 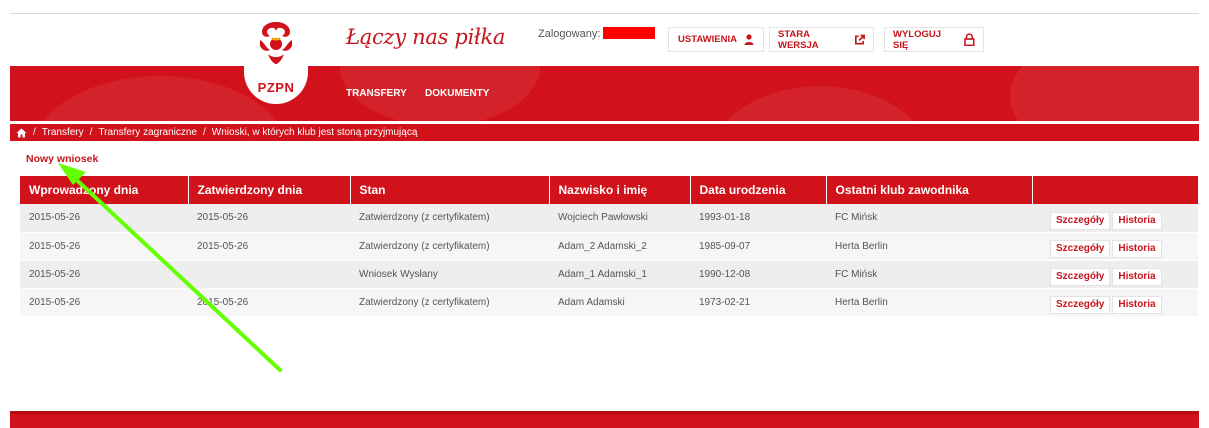 I want to click on breadcrumb-transfers: Transfery, so click(x=63, y=132).